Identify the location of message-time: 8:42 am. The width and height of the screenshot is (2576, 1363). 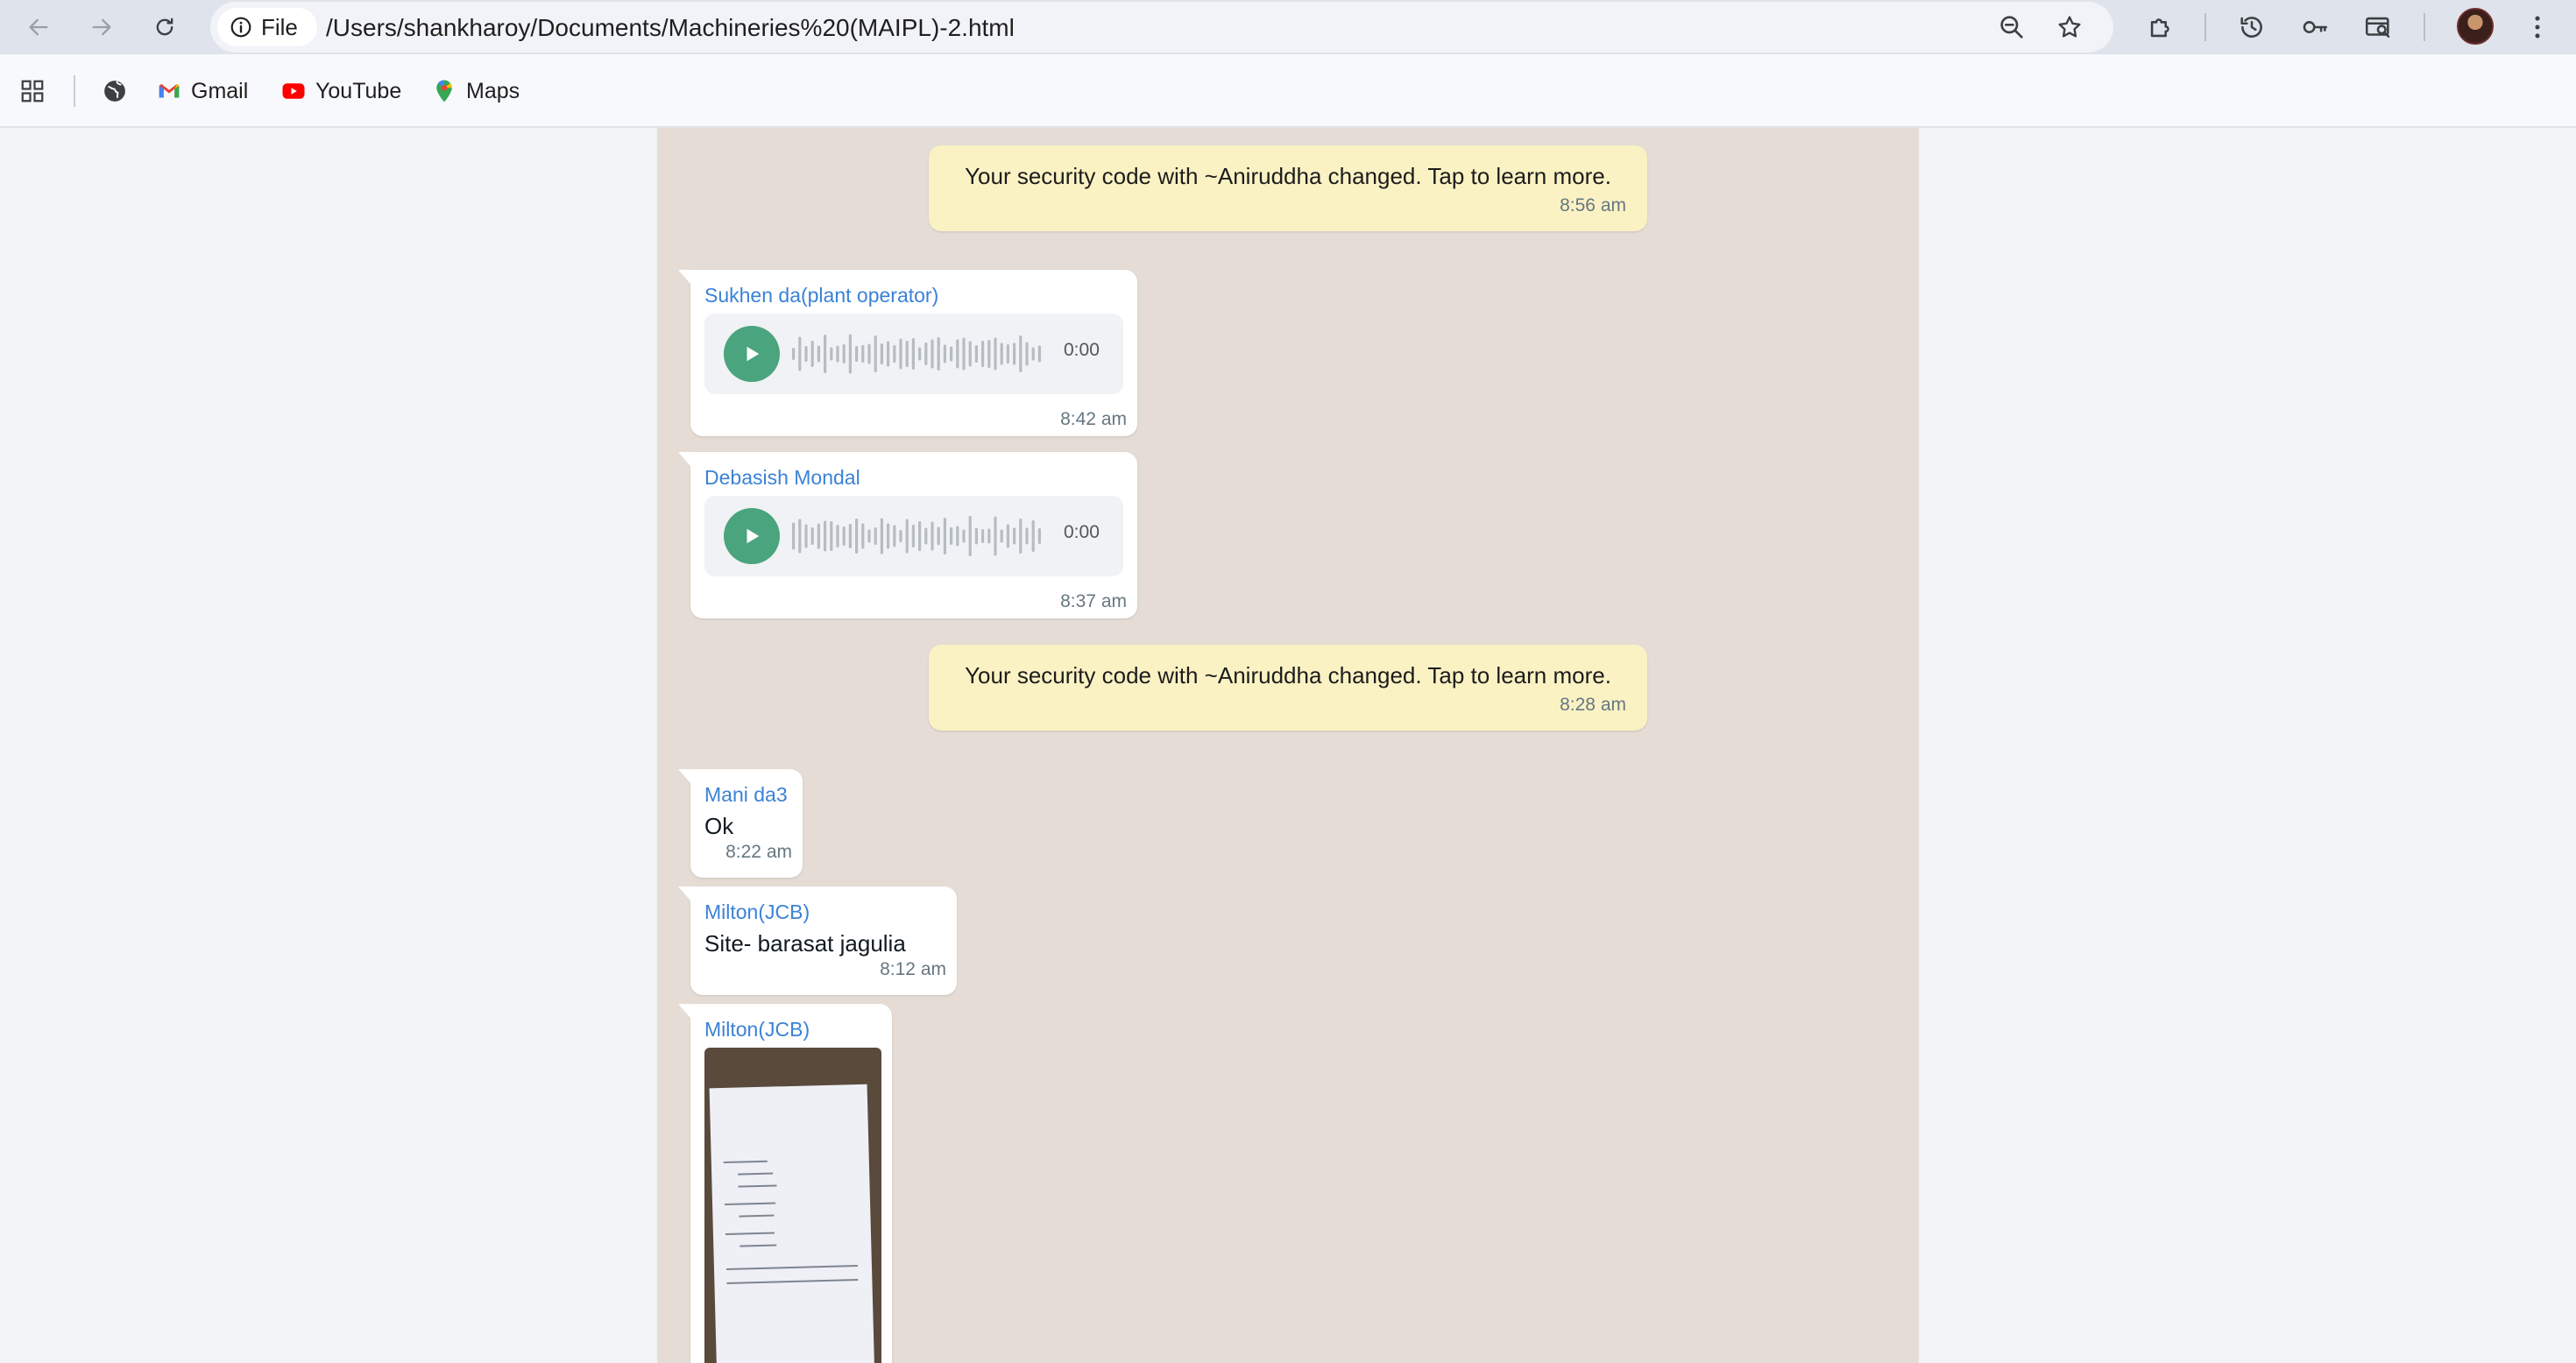
(1093, 419).